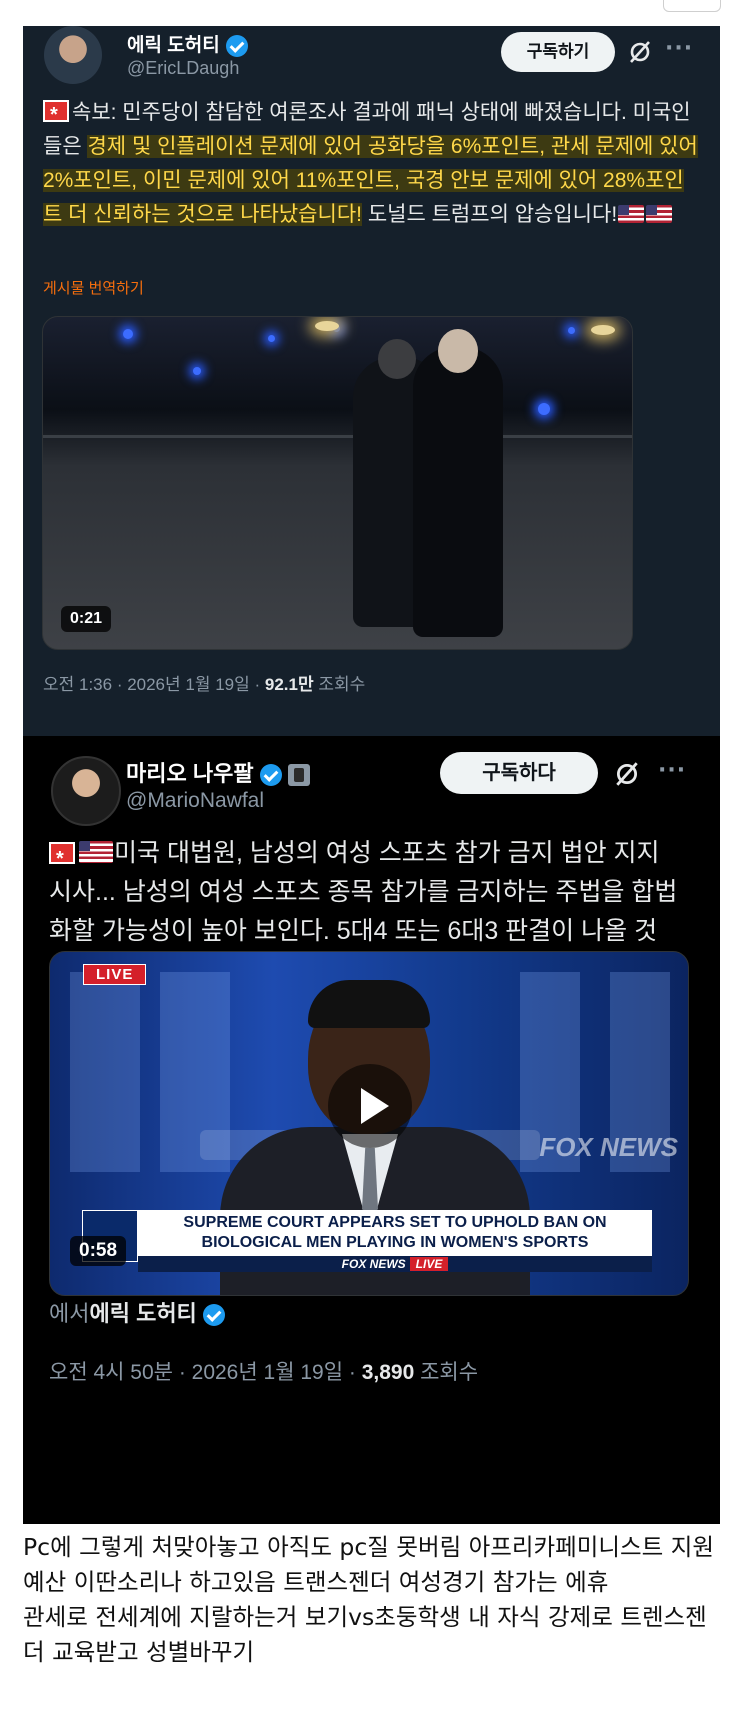  I want to click on live-tag: LIVE, so click(115, 974).